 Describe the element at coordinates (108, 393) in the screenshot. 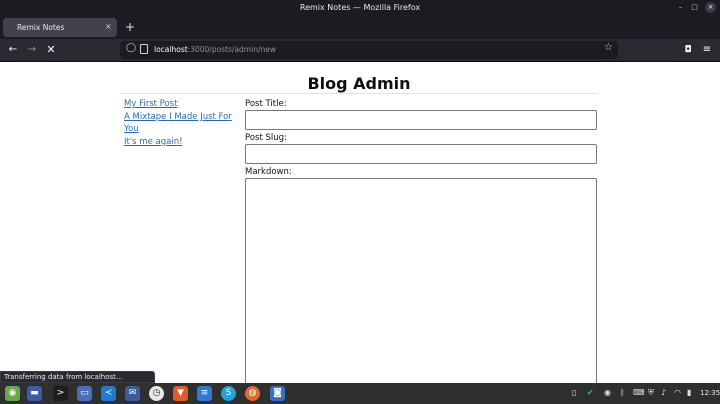

I see `vscode-icon: ≺` at that location.